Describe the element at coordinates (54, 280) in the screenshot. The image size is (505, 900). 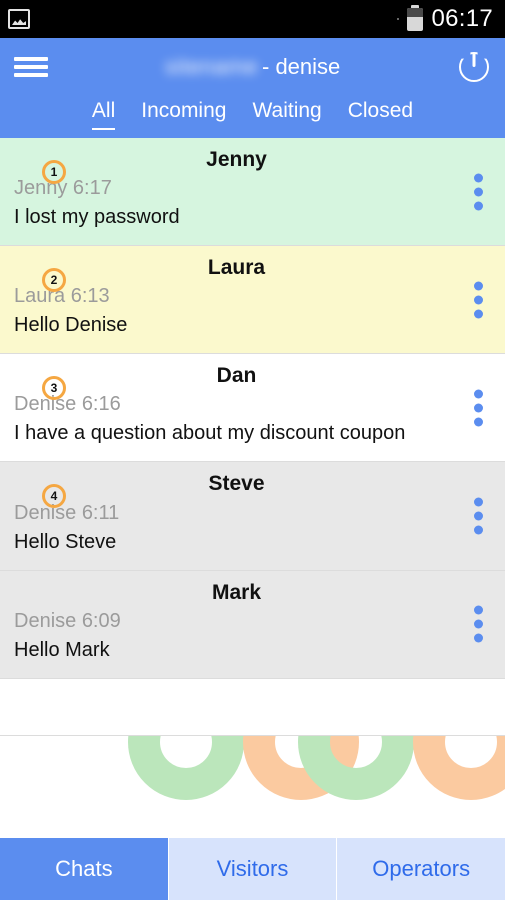
I see `chat-unread-badge: 2` at that location.